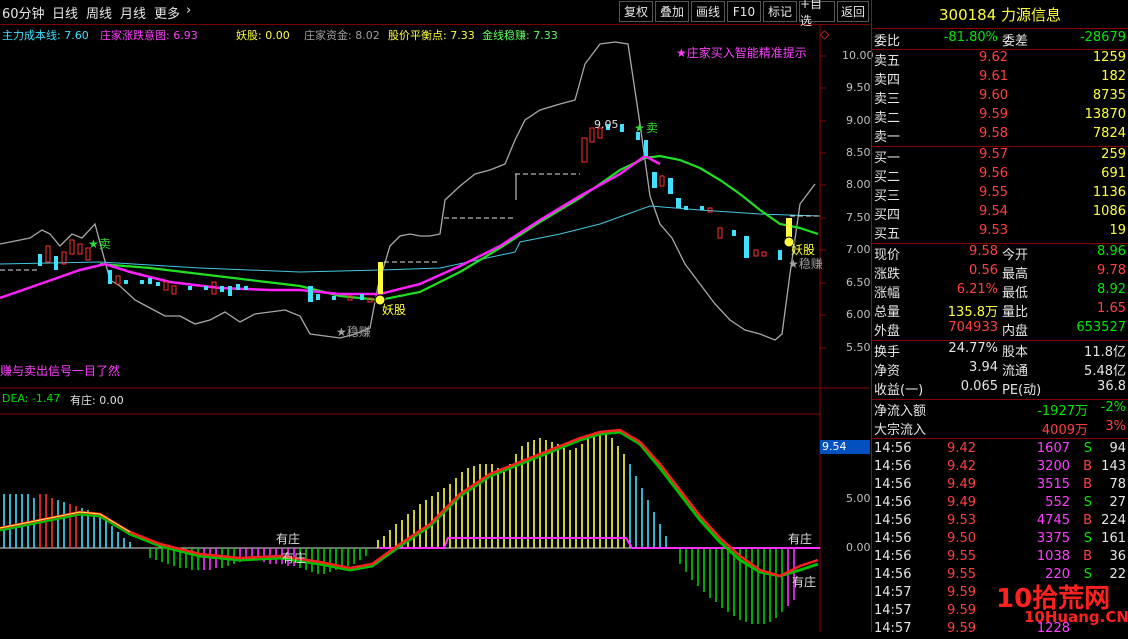 This screenshot has width=1128, height=639. What do you see at coordinates (993, 230) in the screenshot?
I see `bid-price: 9.53` at bounding box center [993, 230].